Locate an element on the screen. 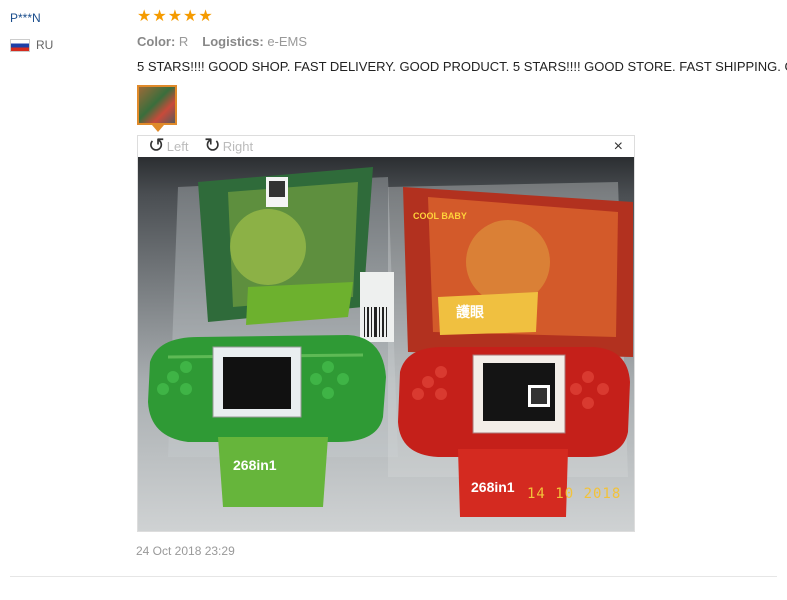 The width and height of the screenshot is (787, 600). star-rating: ★ ★ ★ ★ ★ is located at coordinates (175, 17).